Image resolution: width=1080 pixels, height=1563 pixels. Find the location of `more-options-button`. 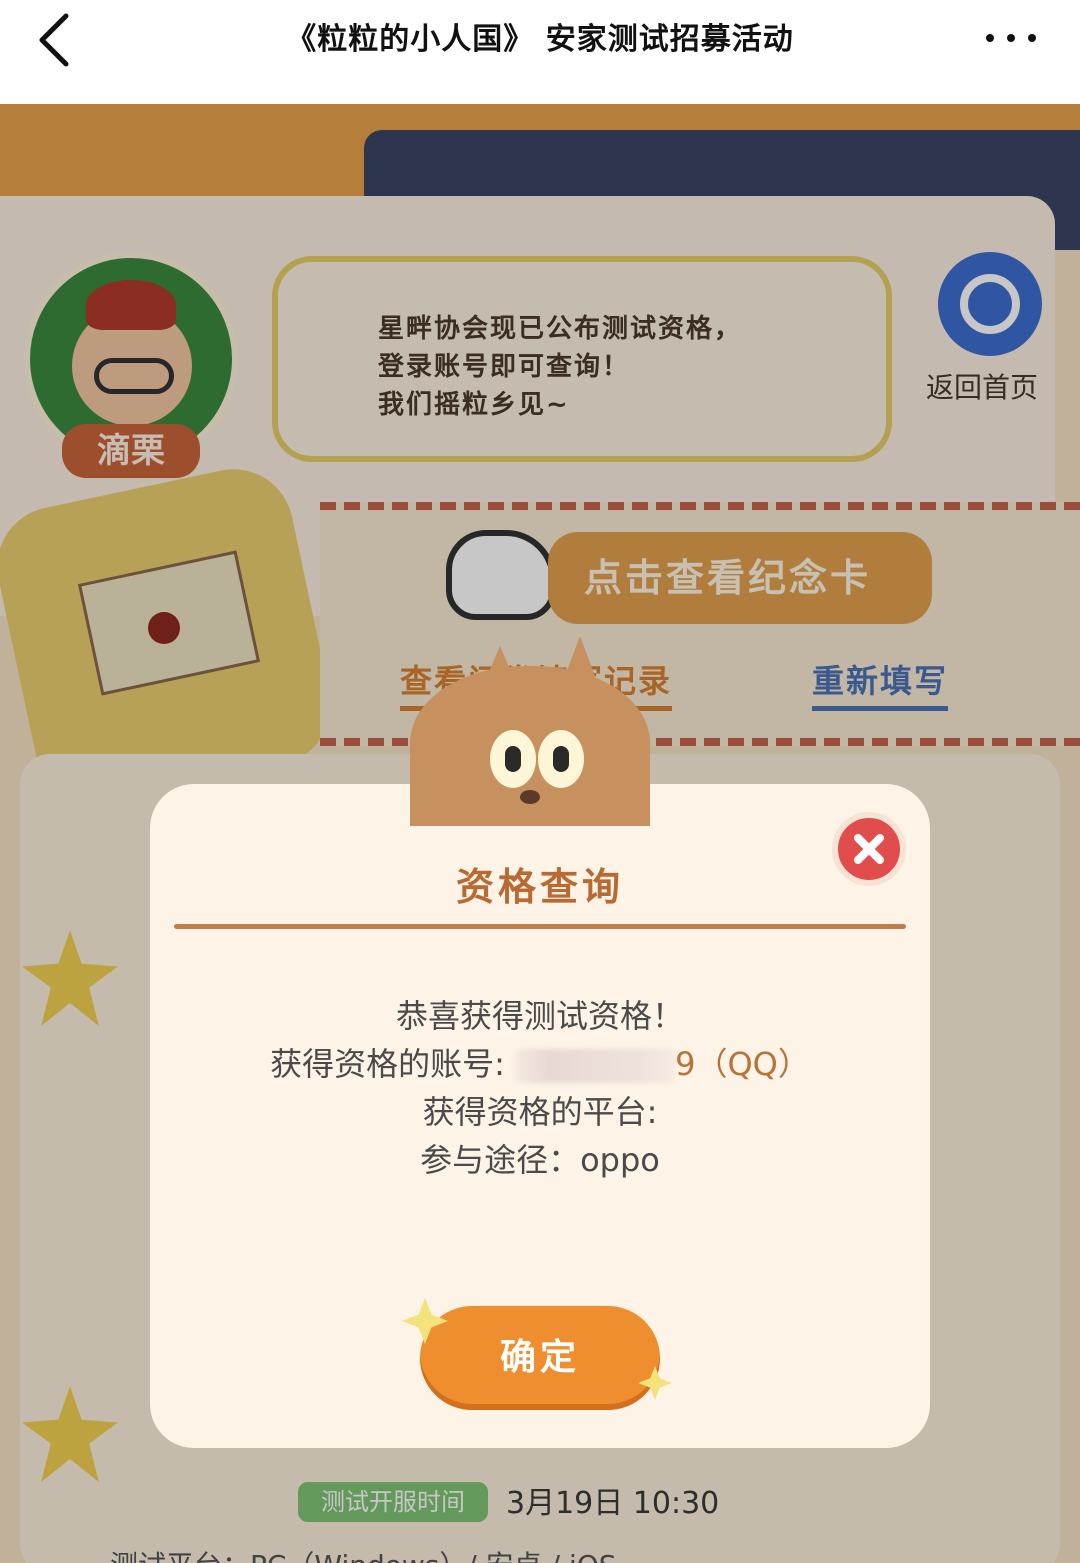

more-options-button is located at coordinates (1011, 38).